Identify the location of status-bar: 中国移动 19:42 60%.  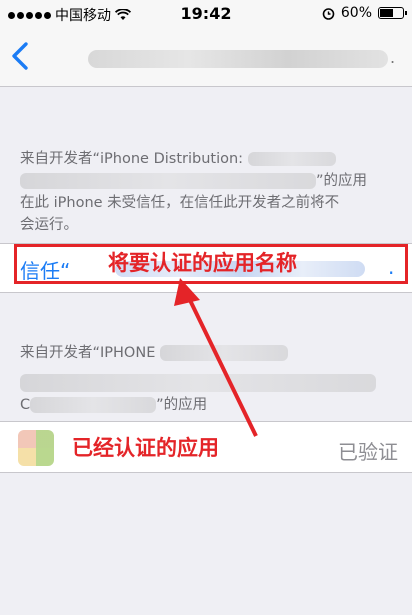
(206, 14).